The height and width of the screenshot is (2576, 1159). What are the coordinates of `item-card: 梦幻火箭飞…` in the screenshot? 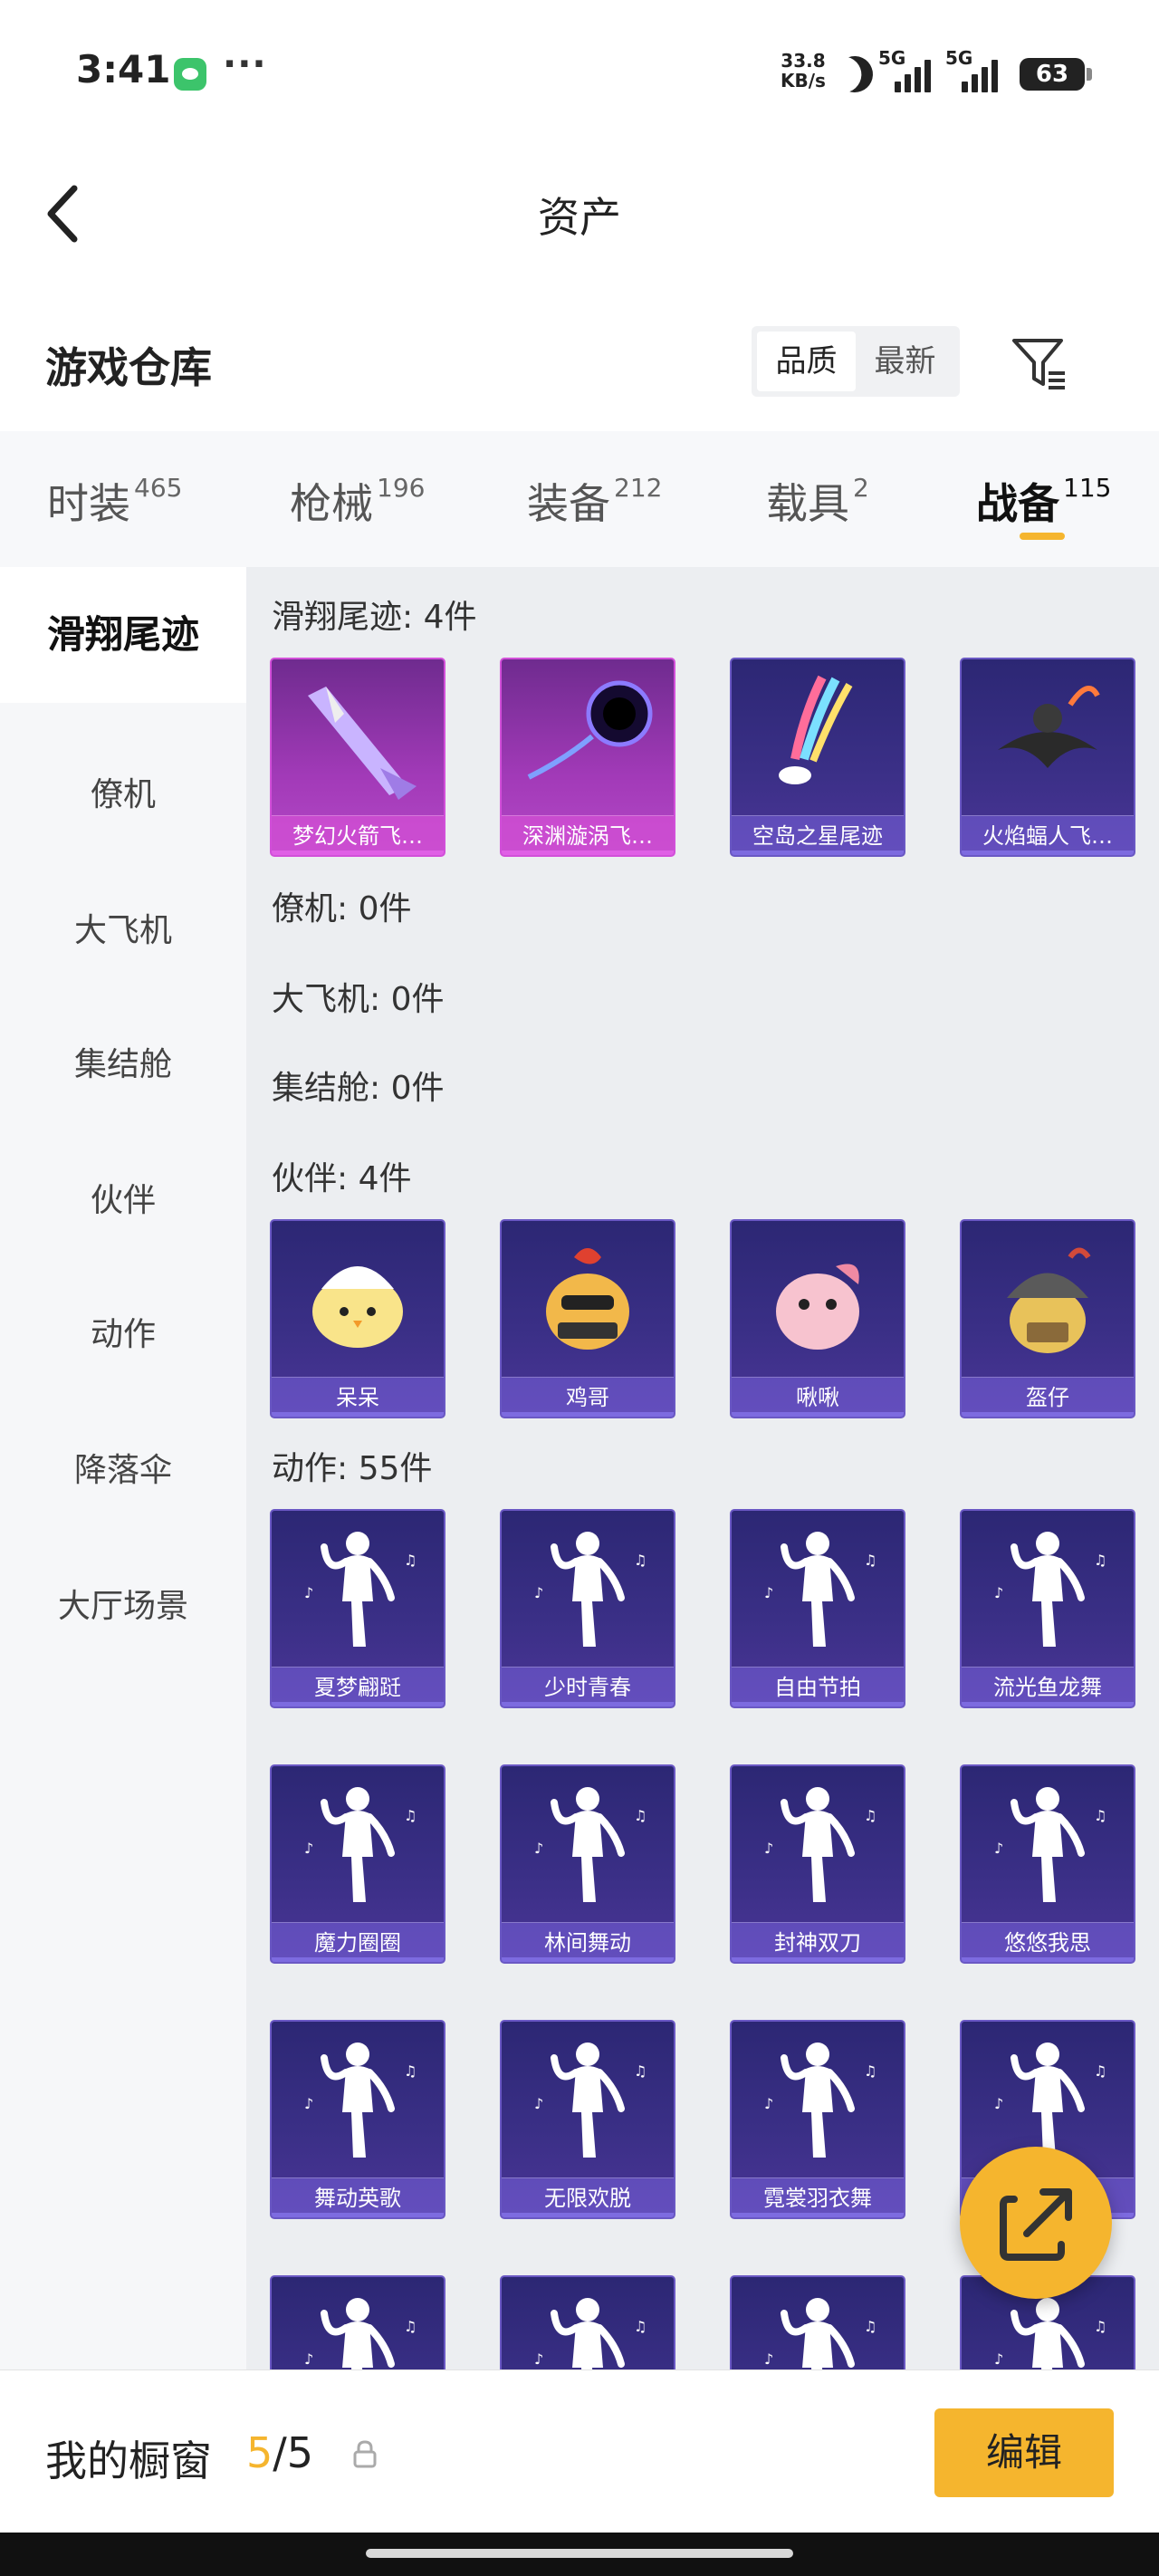 It's located at (358, 757).